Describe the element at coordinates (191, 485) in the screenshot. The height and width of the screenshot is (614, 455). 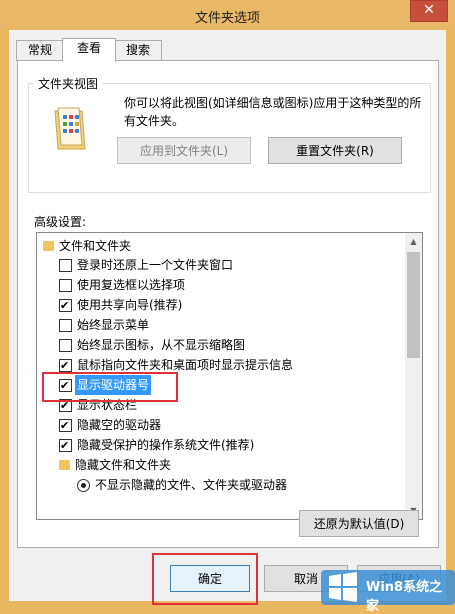
I see `list-item-label: 不显示隐藏的文件、文件夹或驱动器` at that location.